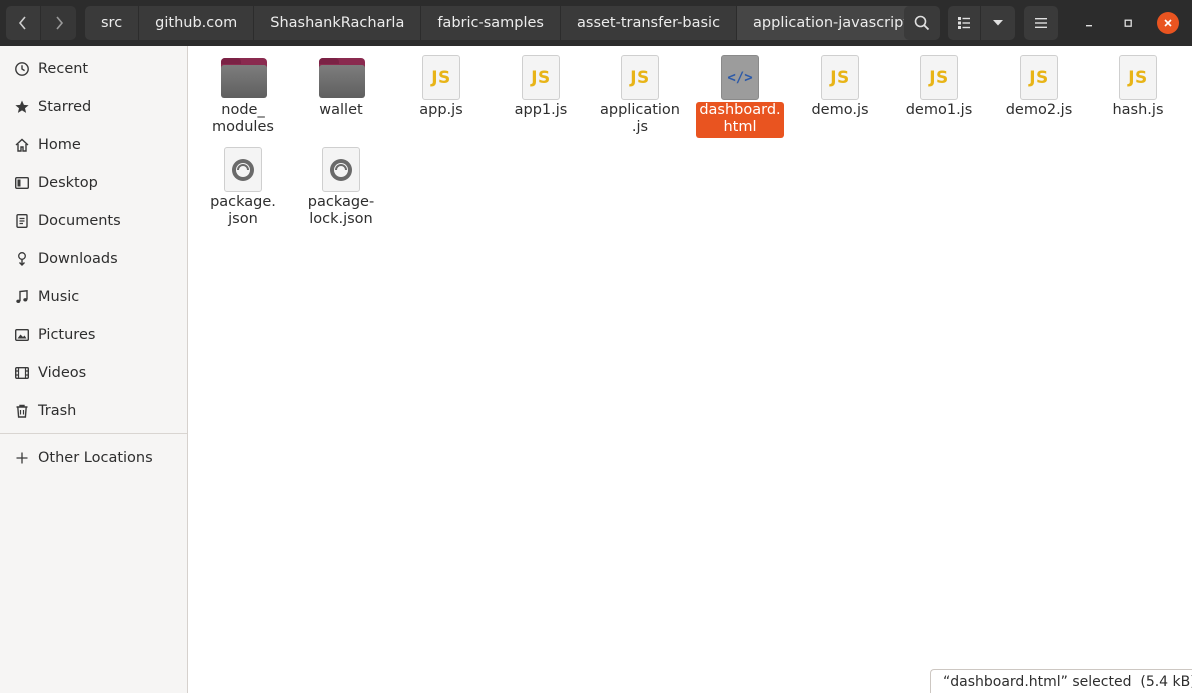 This screenshot has height=693, width=1192. Describe the element at coordinates (22, 259) in the screenshot. I see `download-icon` at that location.